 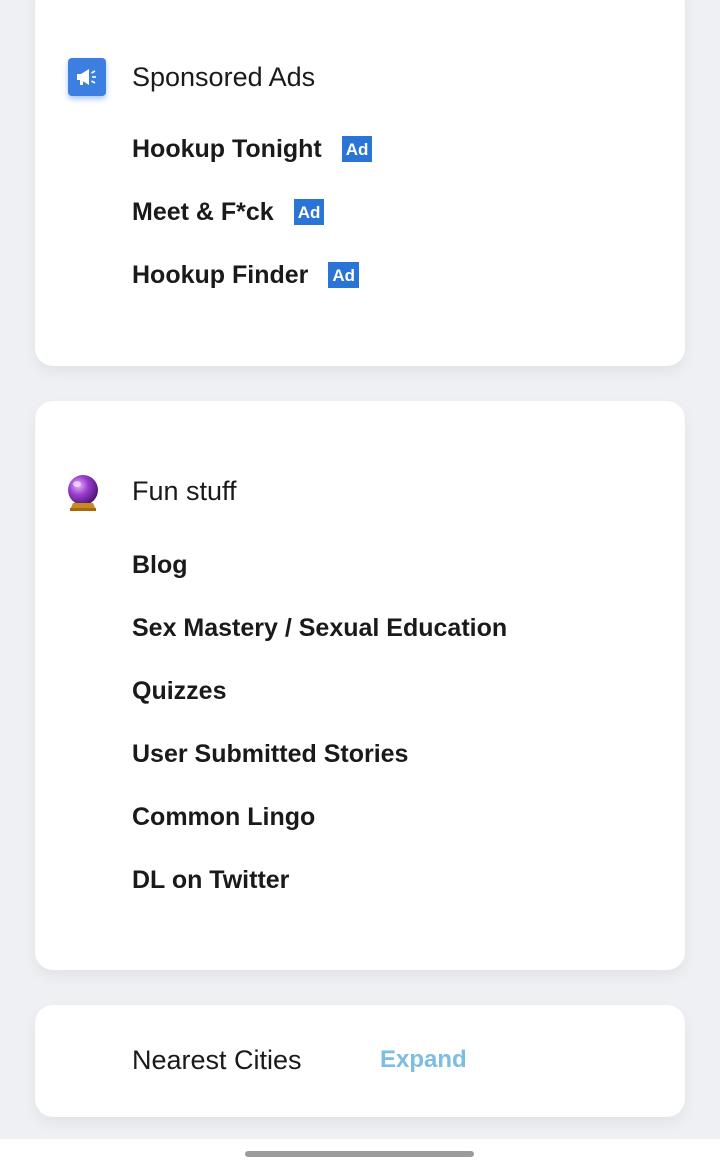 What do you see at coordinates (220, 274) in the screenshot?
I see `ad-link-label: Hookup Finder` at bounding box center [220, 274].